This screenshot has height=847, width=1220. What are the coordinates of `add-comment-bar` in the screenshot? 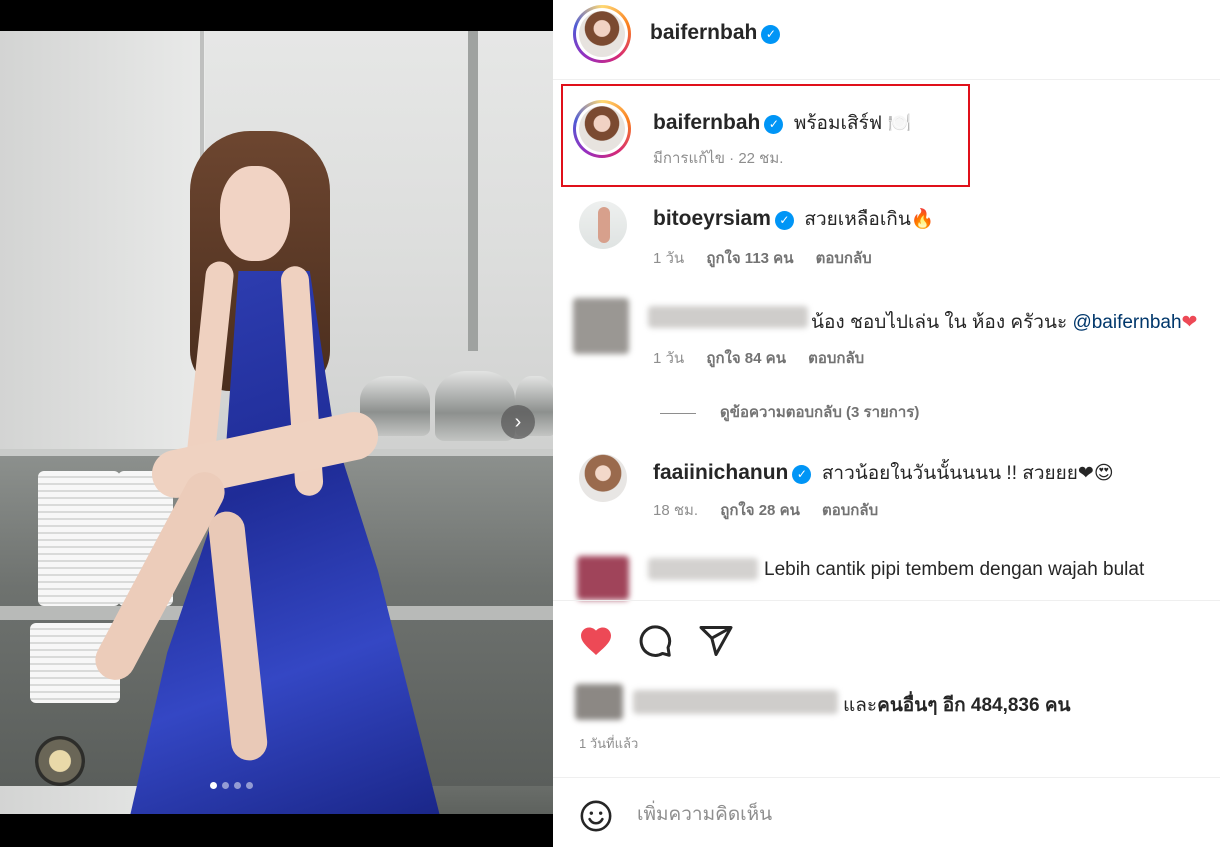 It's located at (886, 812).